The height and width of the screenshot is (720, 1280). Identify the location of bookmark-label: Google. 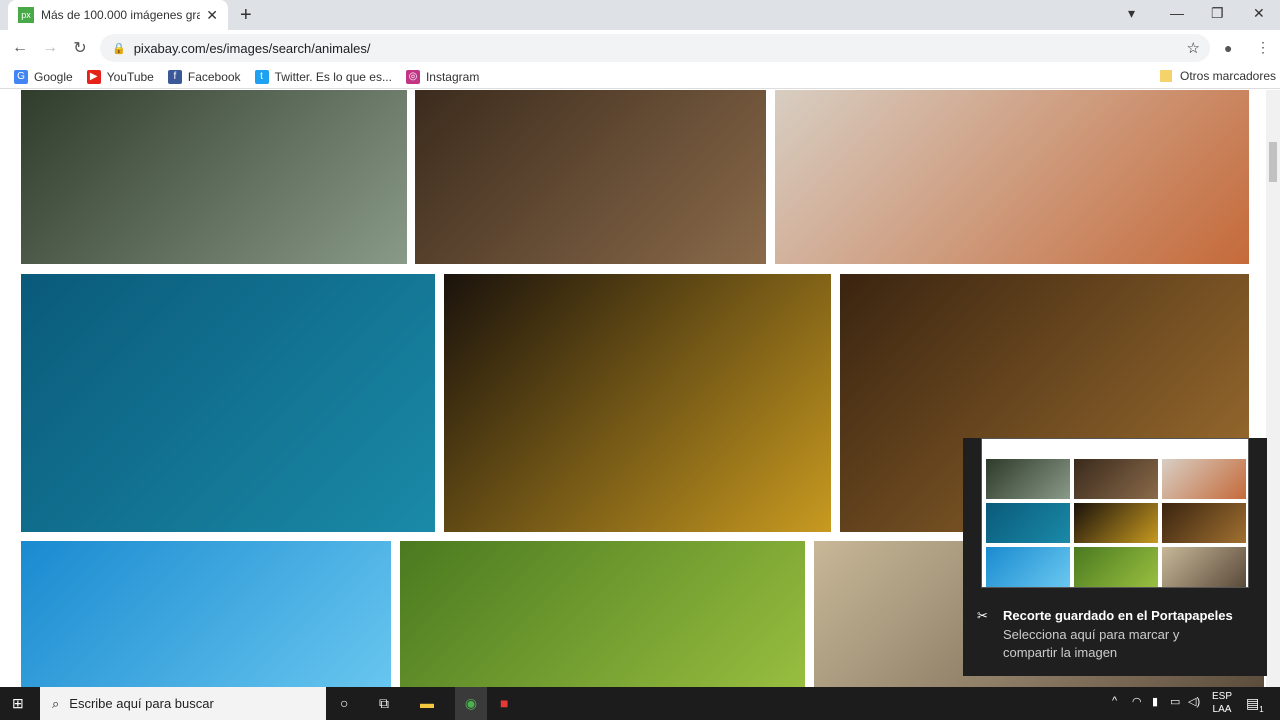
(53, 76).